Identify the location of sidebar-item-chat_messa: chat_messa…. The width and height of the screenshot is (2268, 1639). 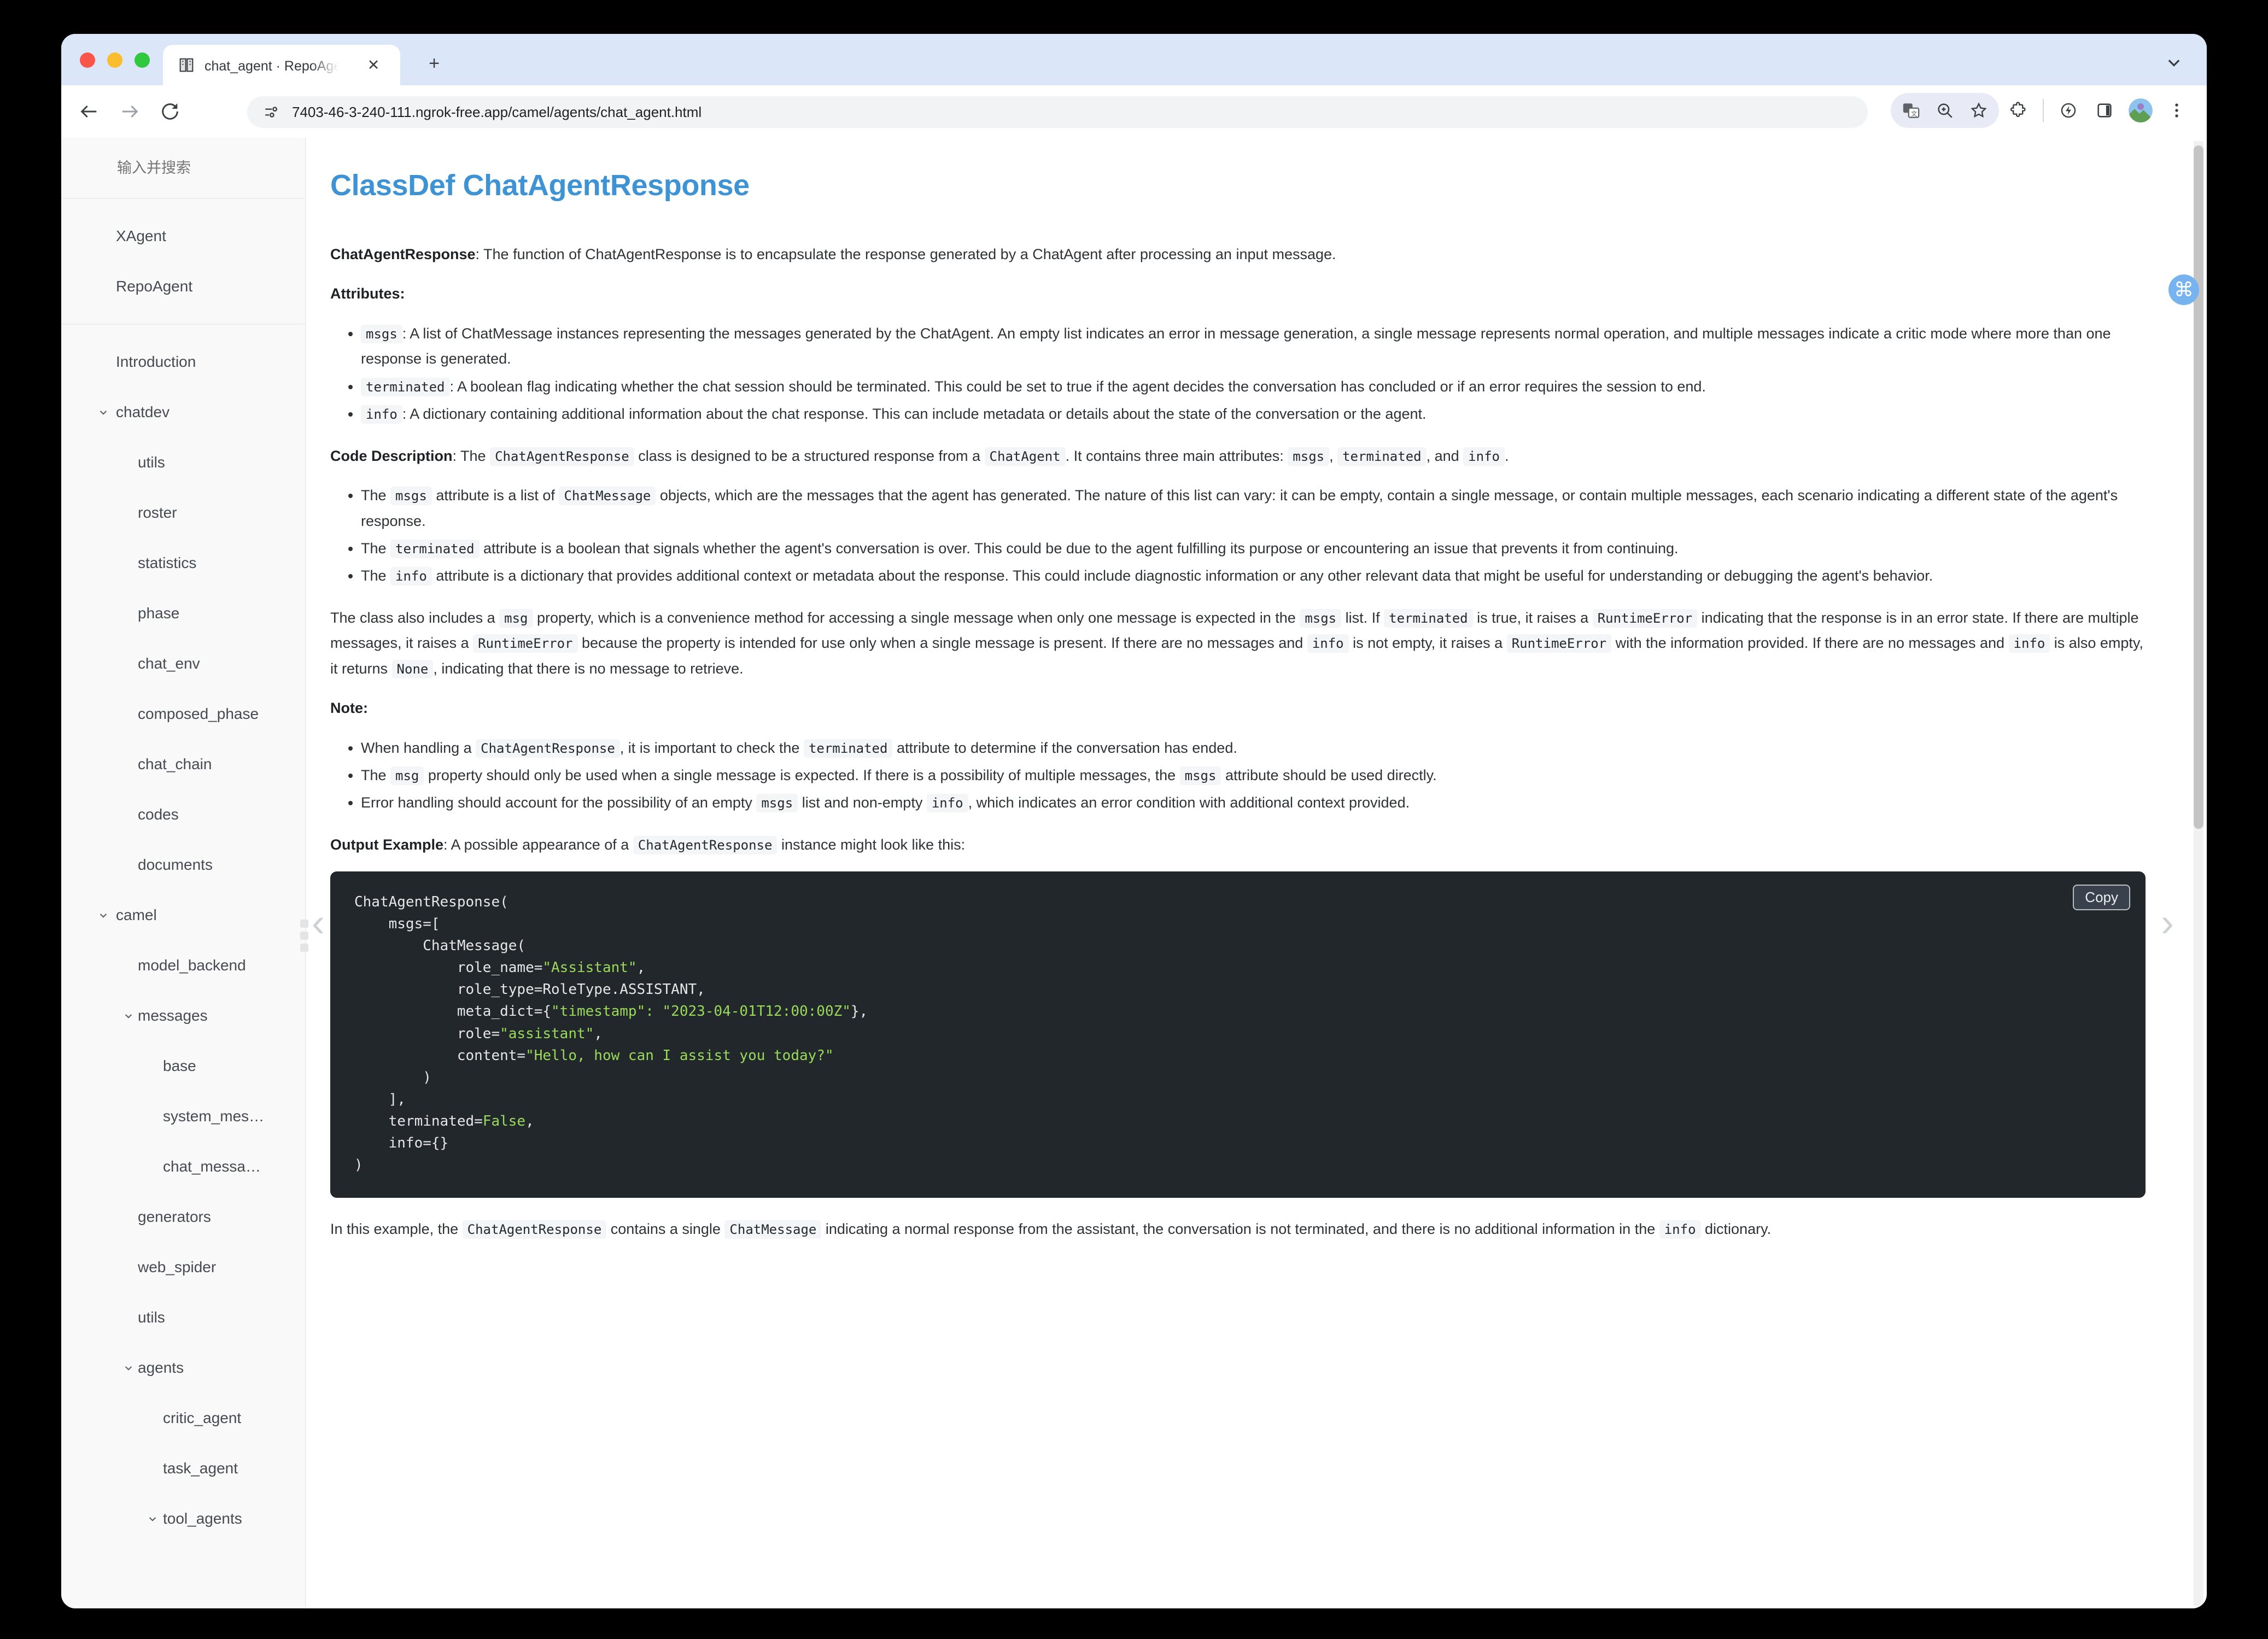
(183, 1167).